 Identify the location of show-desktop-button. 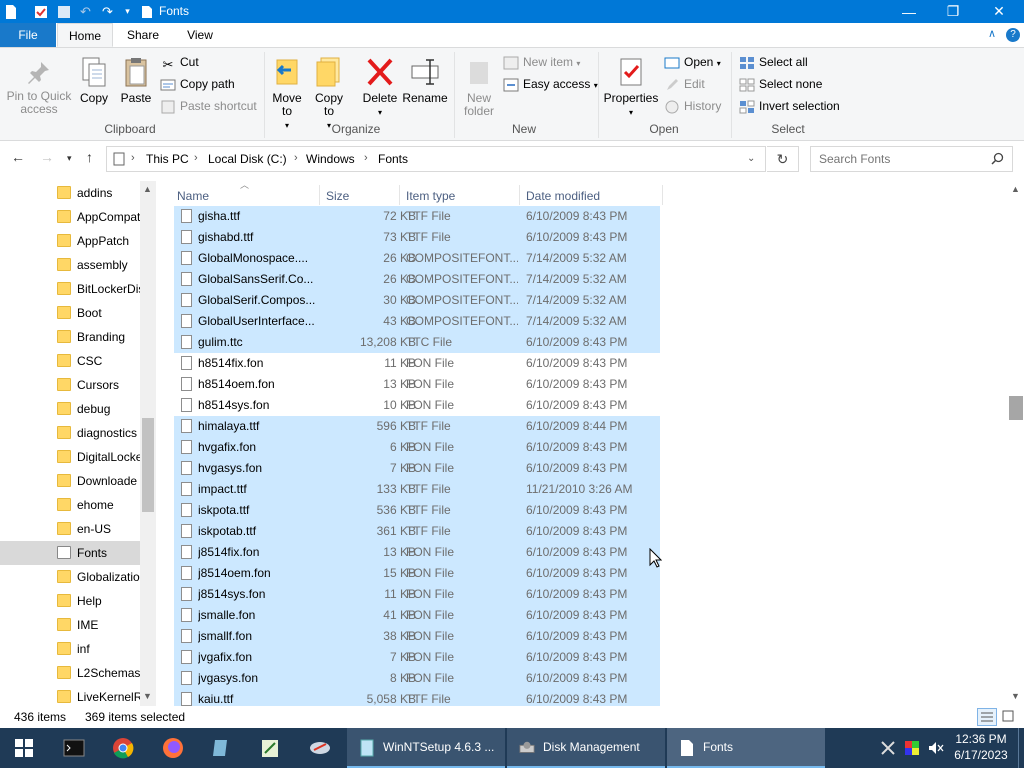
(1021, 748).